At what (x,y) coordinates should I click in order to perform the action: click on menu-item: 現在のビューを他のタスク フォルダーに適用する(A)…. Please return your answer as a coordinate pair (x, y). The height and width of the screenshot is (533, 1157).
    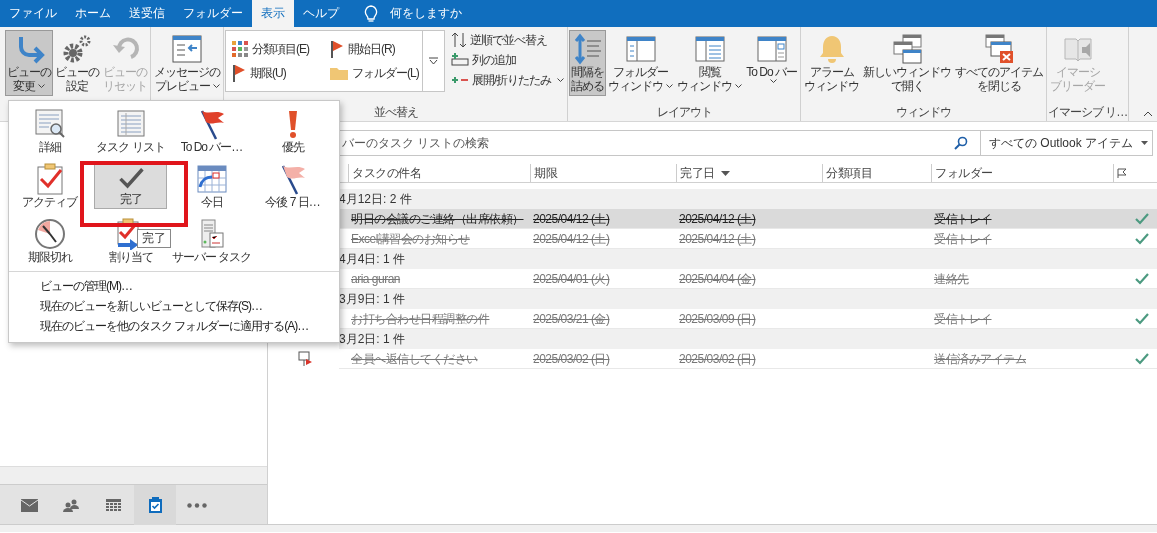
    Looking at the image, I should click on (159, 326).